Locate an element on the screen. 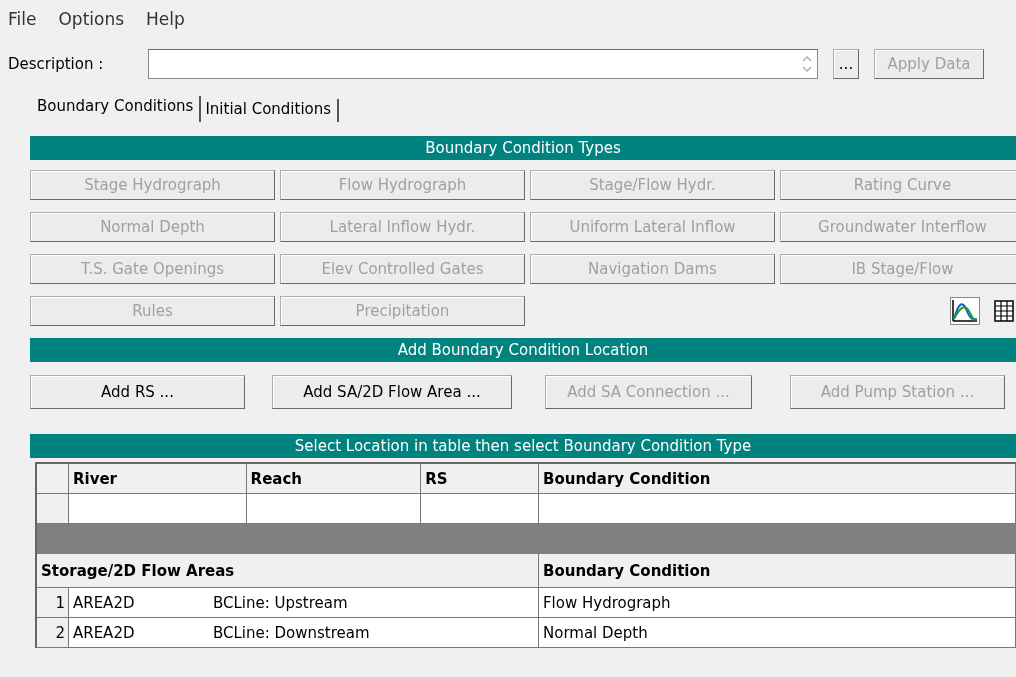  row-number: 1 is located at coordinates (53, 603).